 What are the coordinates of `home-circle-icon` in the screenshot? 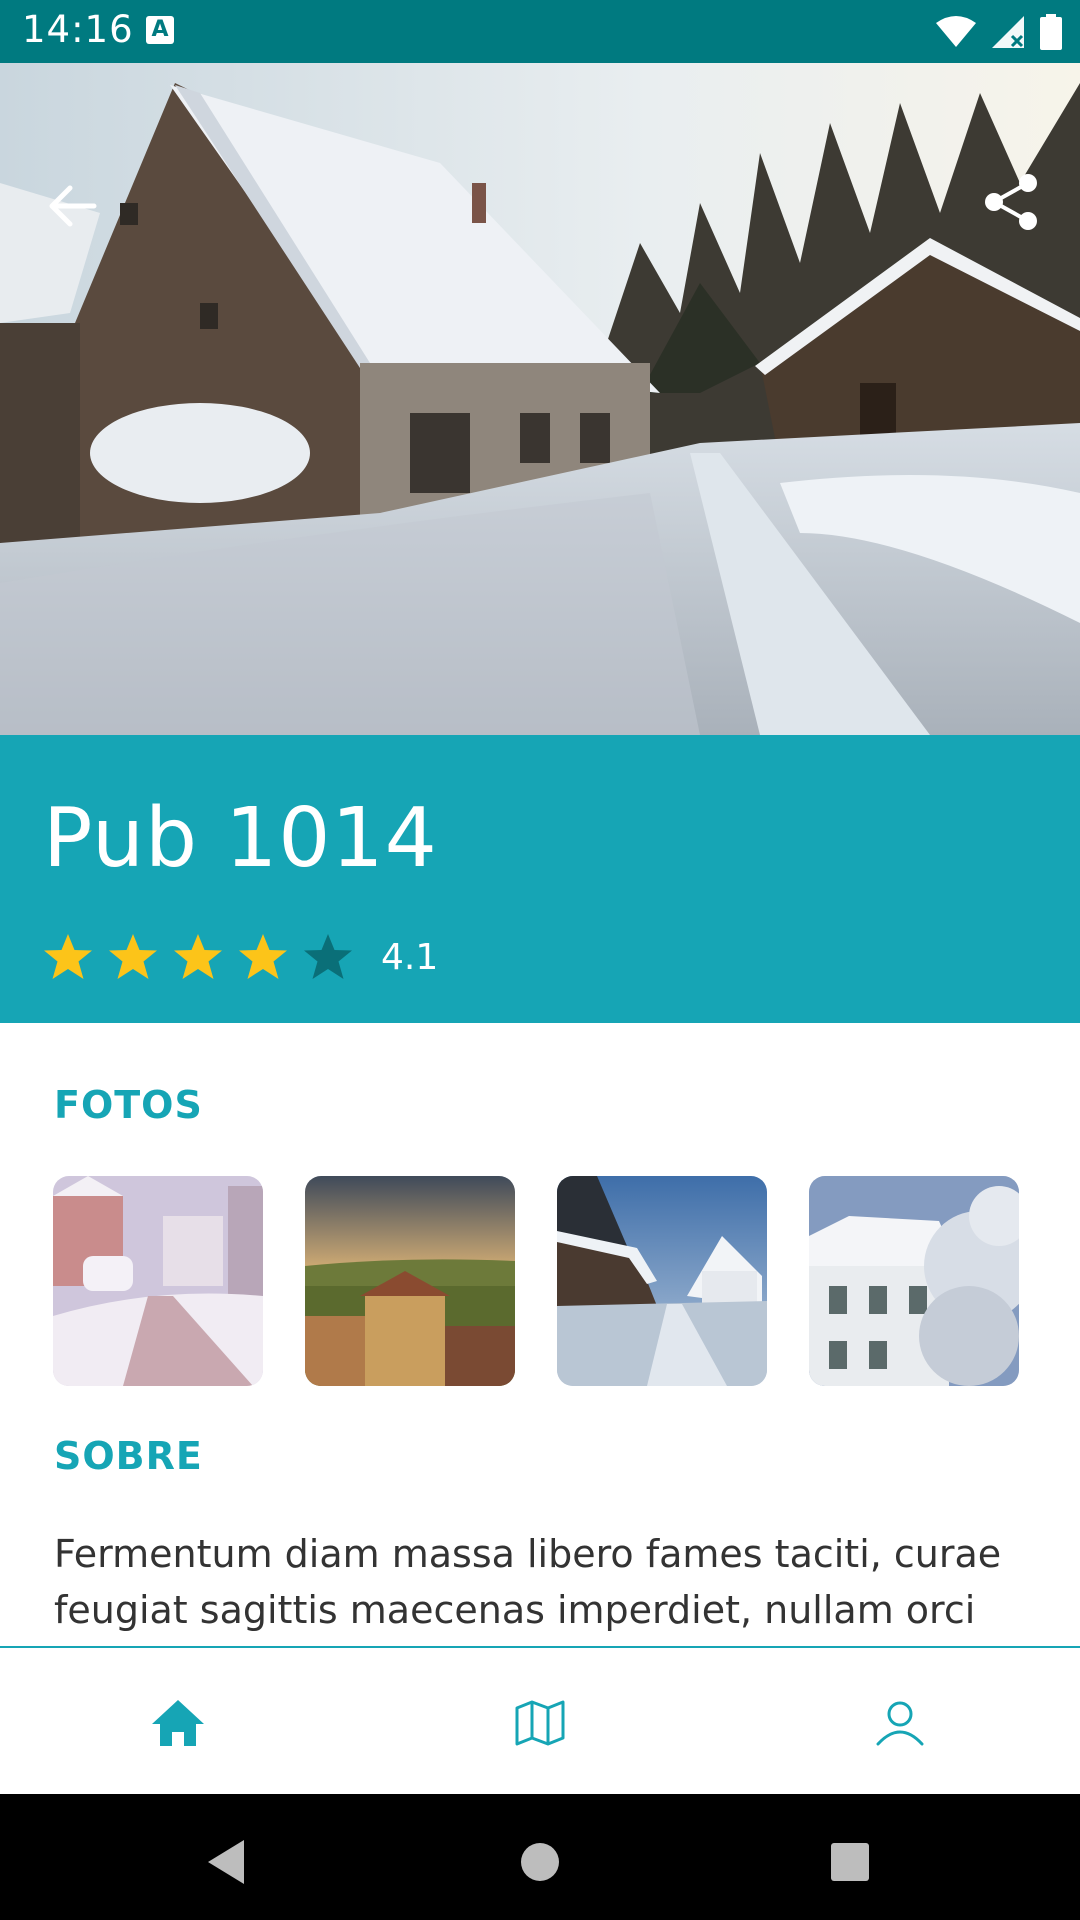 It's located at (540, 1862).